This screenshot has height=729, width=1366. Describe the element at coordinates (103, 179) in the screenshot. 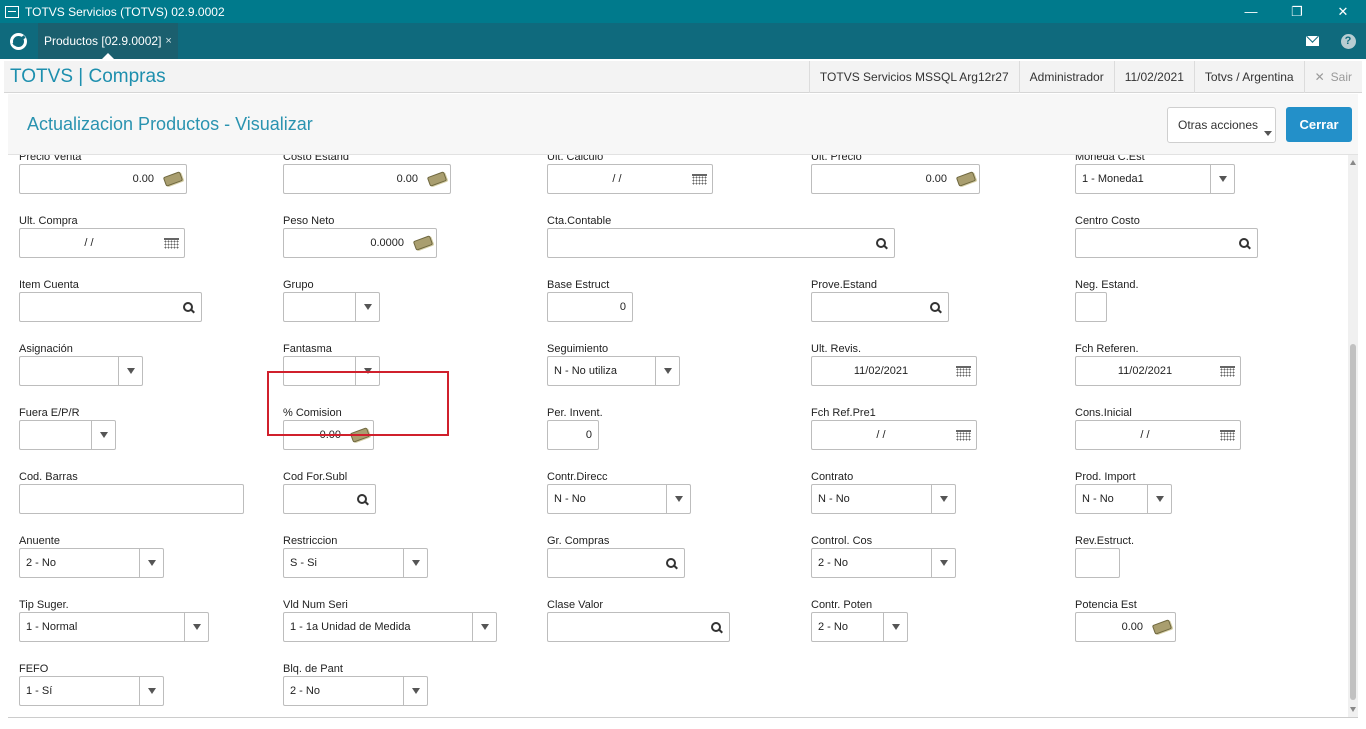

I see `precio-venta-input: 0.00` at that location.